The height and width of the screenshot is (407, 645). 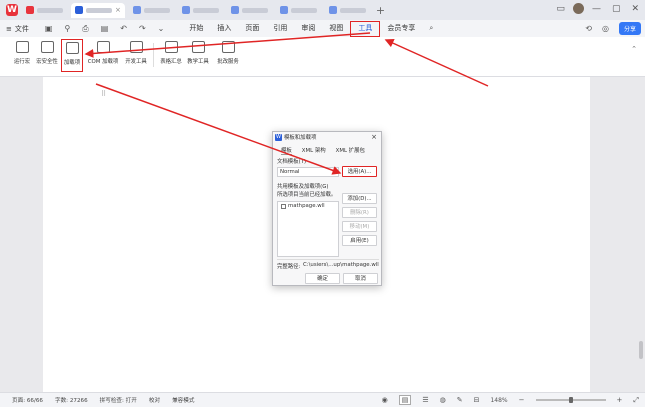 I want to click on wps-logo: W, so click(x=12, y=10).